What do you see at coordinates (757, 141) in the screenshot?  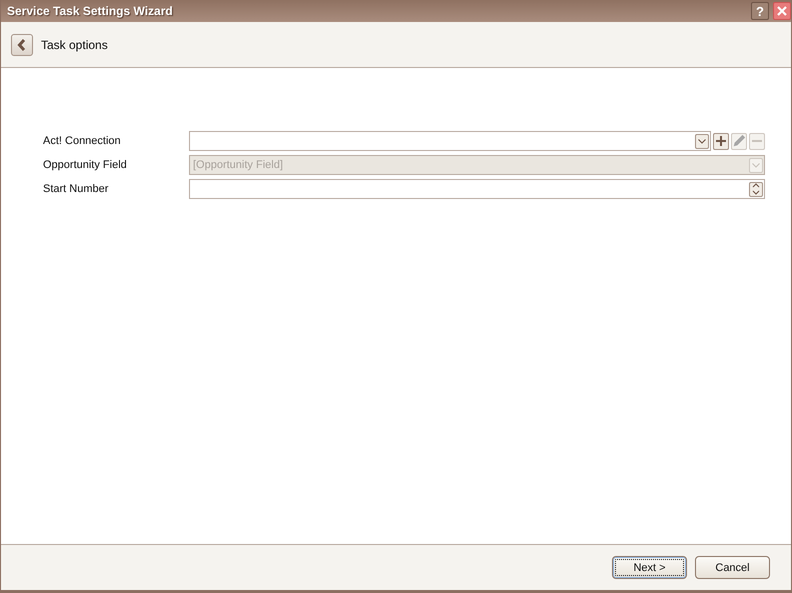 I see `minus-icon` at bounding box center [757, 141].